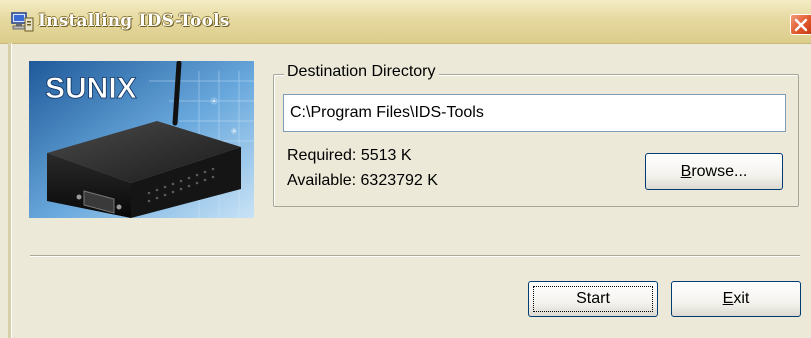 Image resolution: width=811 pixels, height=338 pixels. I want to click on focus-rectangle, so click(593, 299).